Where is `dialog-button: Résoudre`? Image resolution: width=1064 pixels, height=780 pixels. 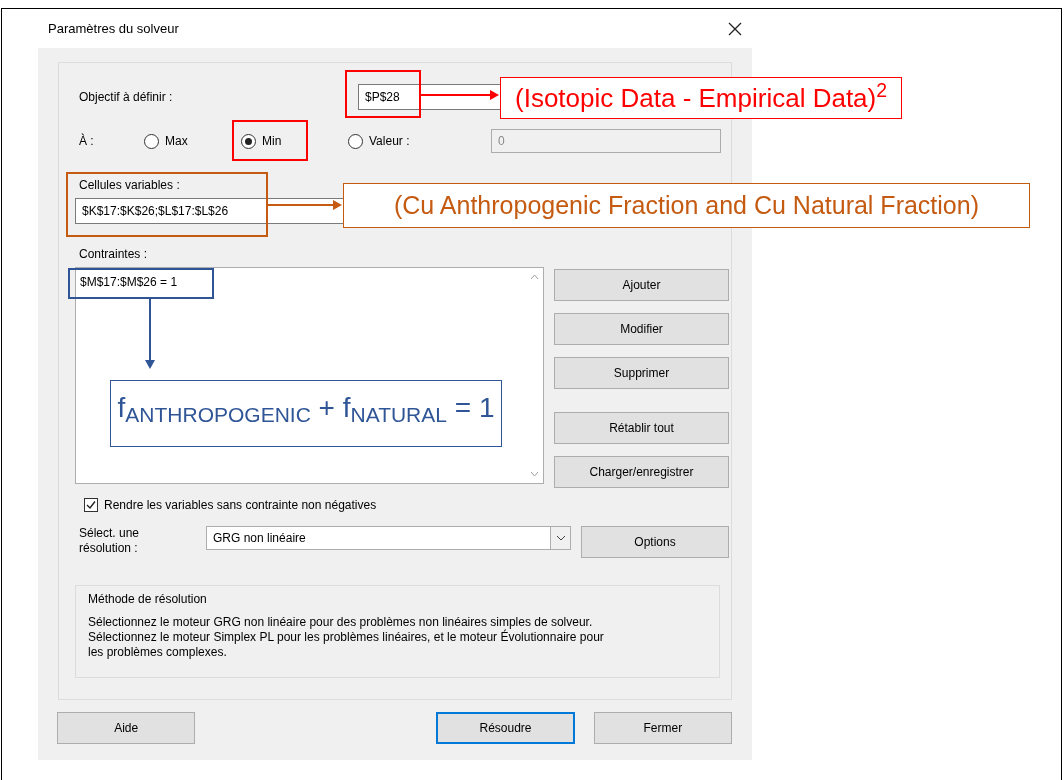 dialog-button: Résoudre is located at coordinates (505, 728).